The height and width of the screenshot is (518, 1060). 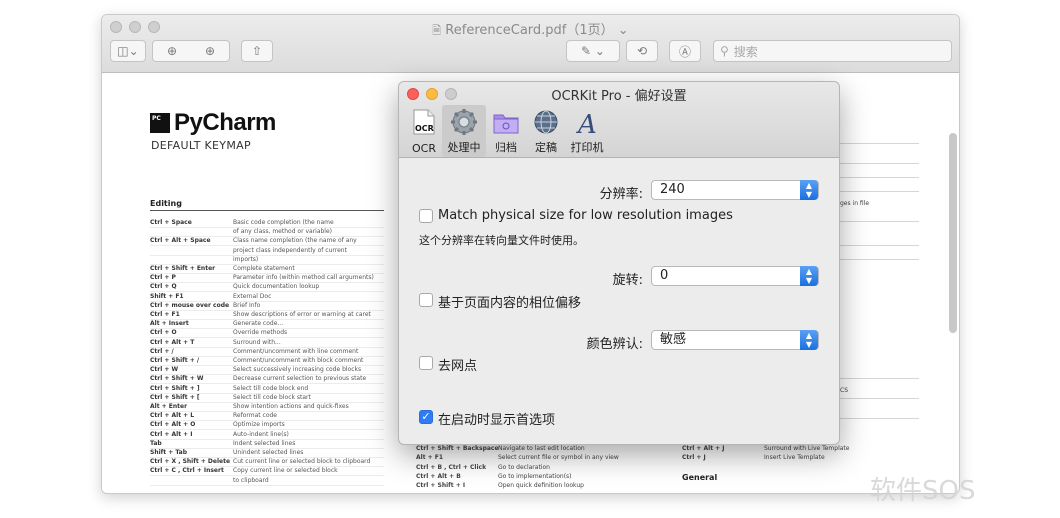 I want to click on keymap-row: Ctrl + B , Ctrl + Click Go to declaration, so click(x=531, y=468).